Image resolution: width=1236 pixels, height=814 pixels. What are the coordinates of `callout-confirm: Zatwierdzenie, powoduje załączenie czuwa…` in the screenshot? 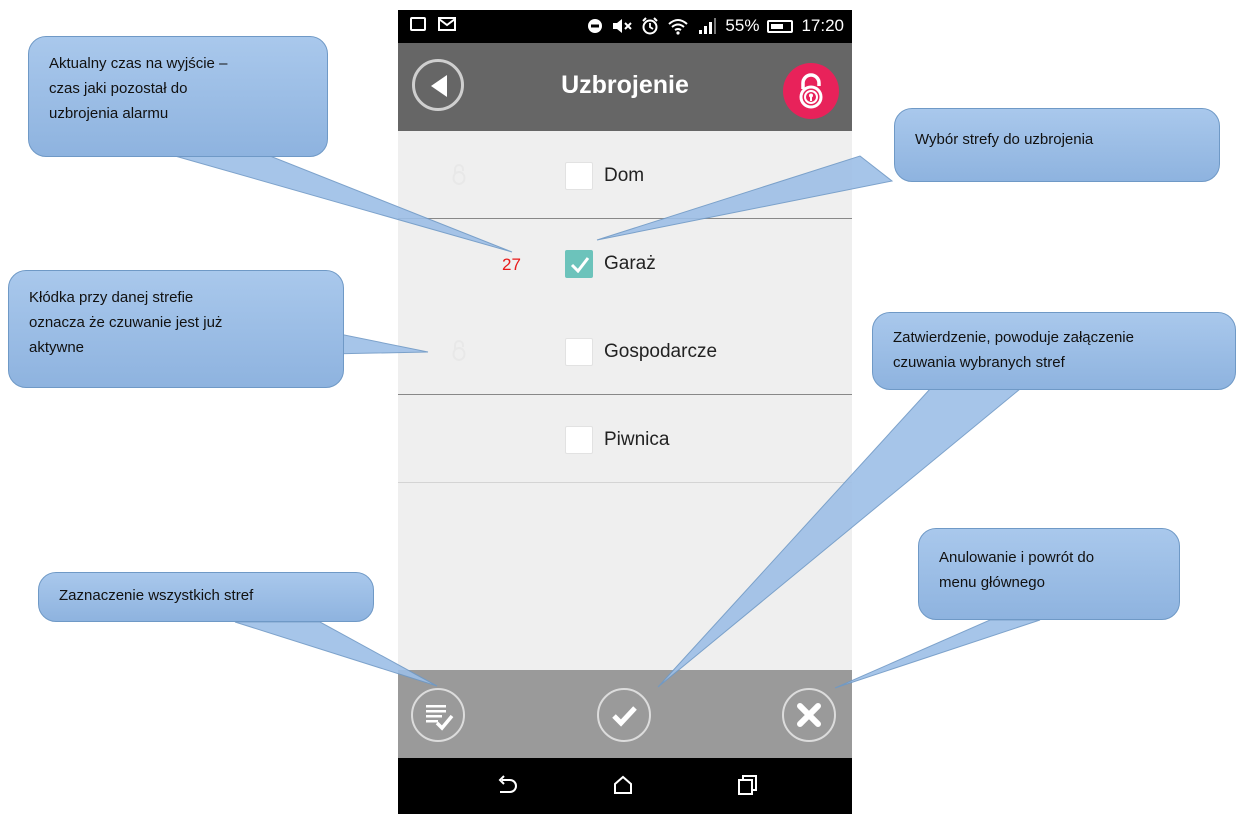 It's located at (1054, 351).